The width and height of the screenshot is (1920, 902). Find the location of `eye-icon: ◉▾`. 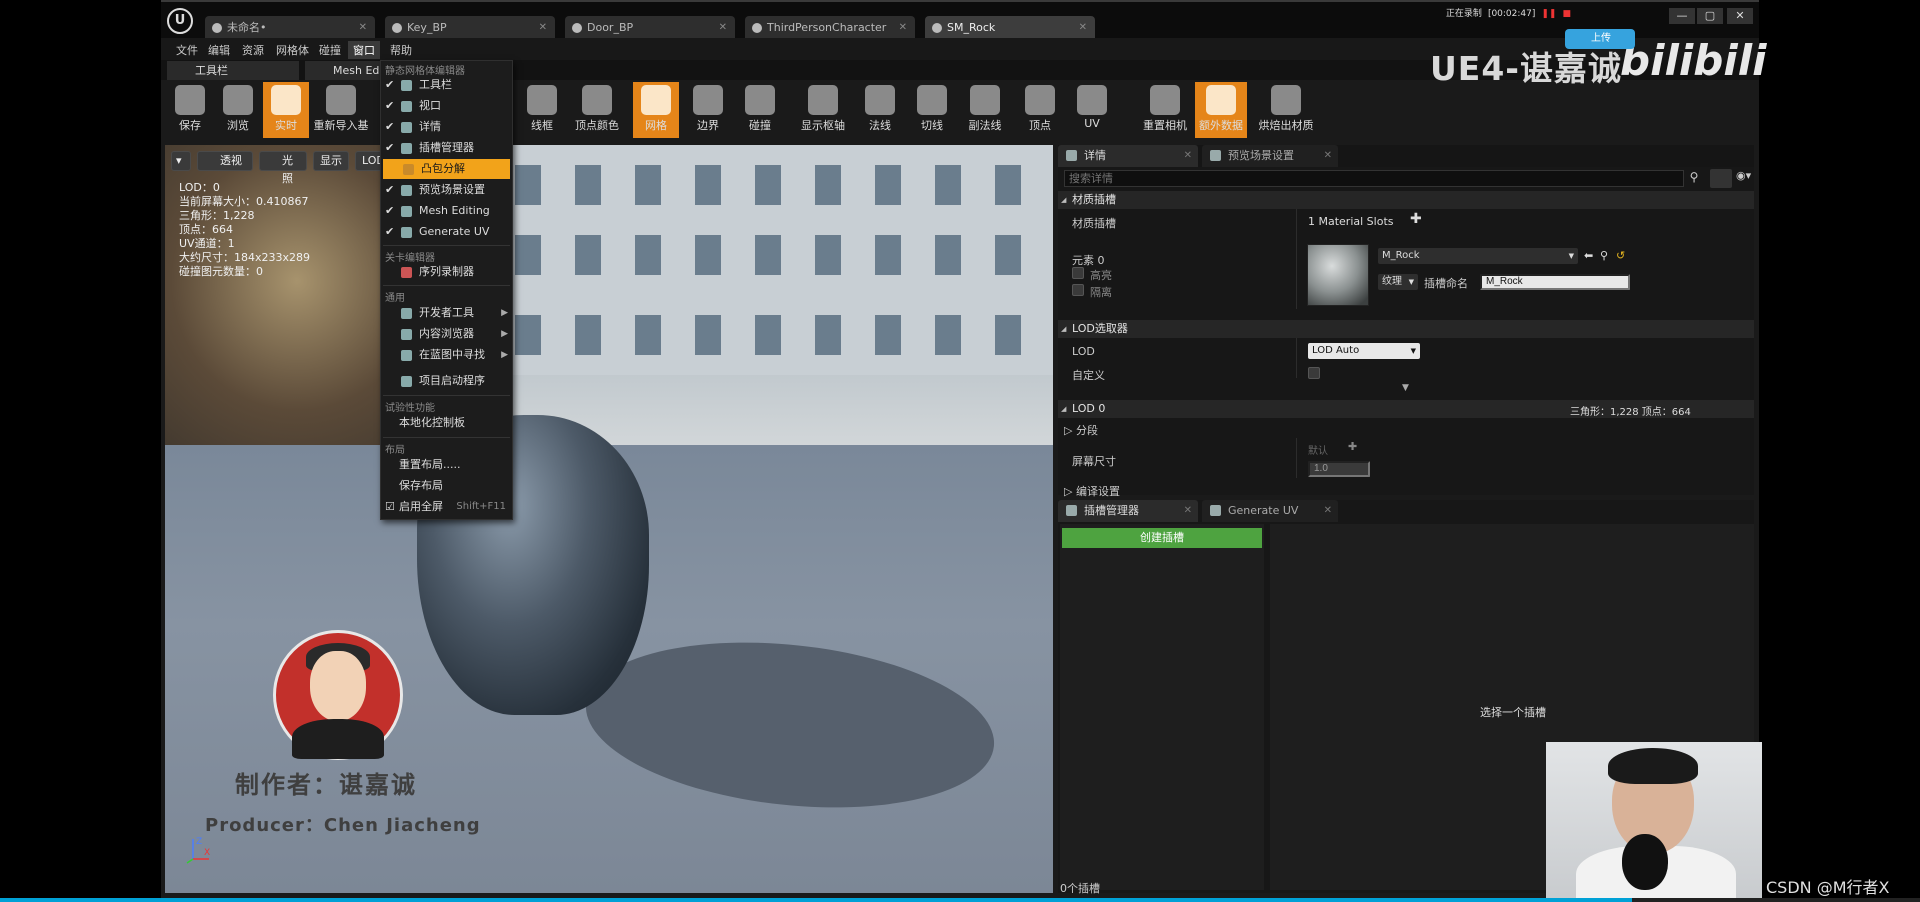

eye-icon: ◉▾ is located at coordinates (1744, 178).